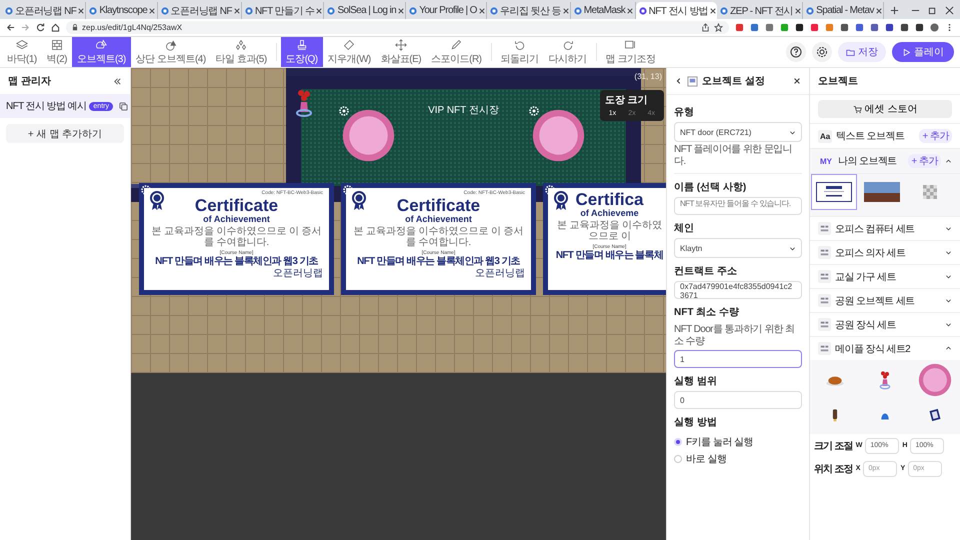 This screenshot has height=540, width=960. I want to click on tool-button: 화살표(E), so click(401, 52).